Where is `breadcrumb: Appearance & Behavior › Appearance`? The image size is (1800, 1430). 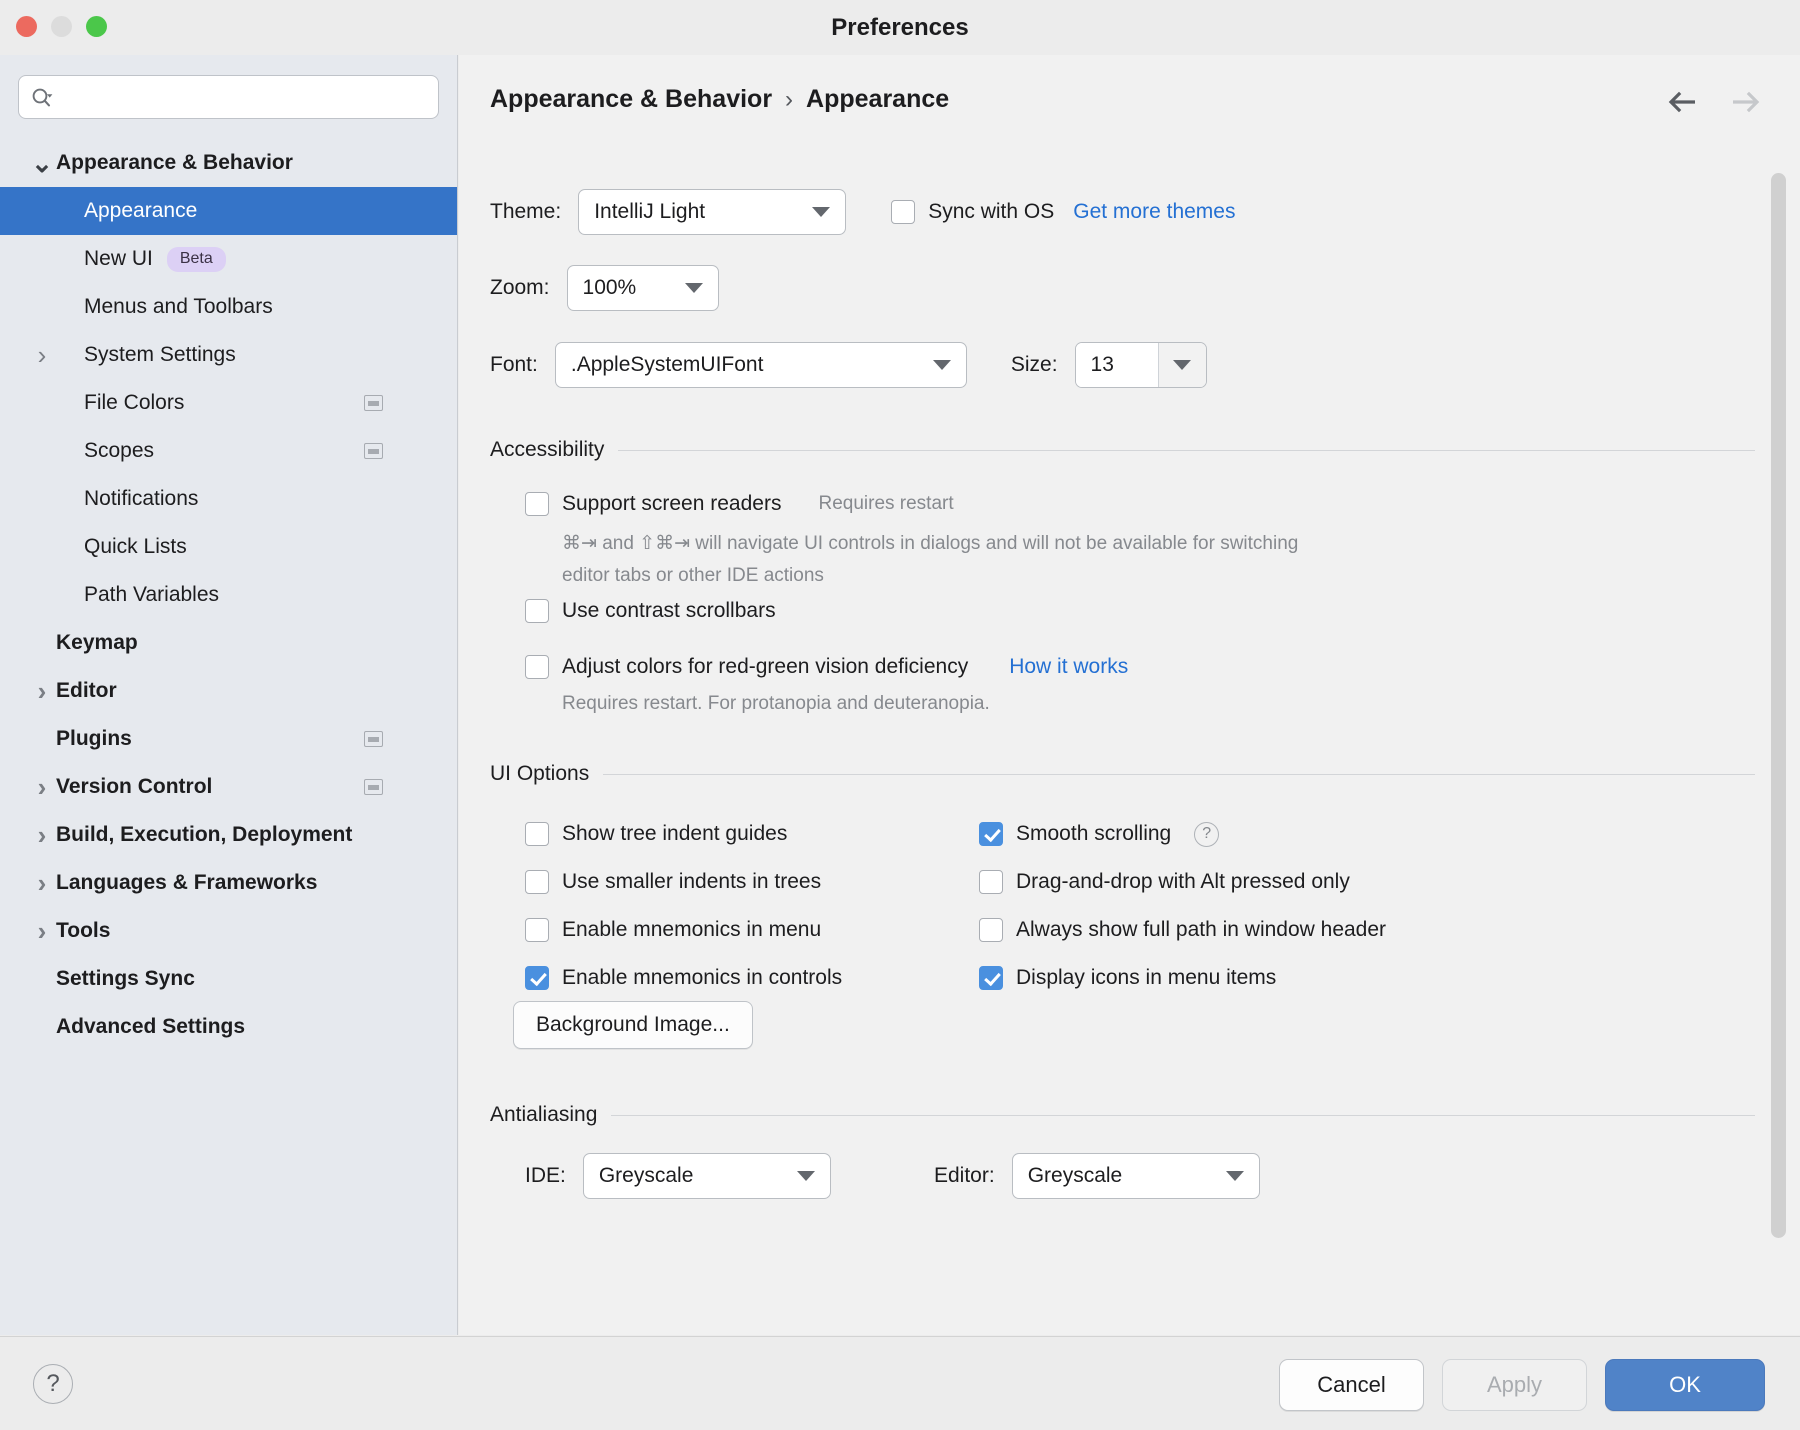
breadcrumb: Appearance & Behavior › Appearance is located at coordinates (719, 99).